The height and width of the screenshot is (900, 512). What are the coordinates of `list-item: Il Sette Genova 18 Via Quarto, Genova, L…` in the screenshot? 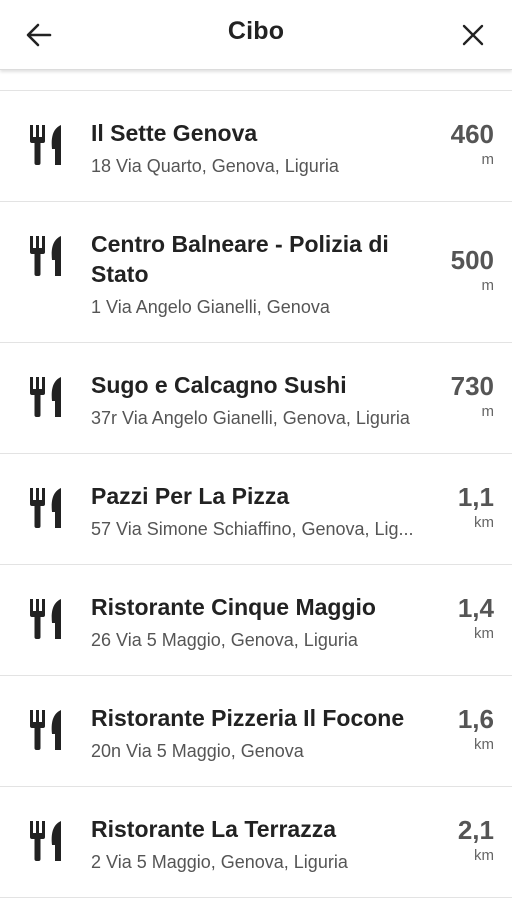 It's located at (256, 146).